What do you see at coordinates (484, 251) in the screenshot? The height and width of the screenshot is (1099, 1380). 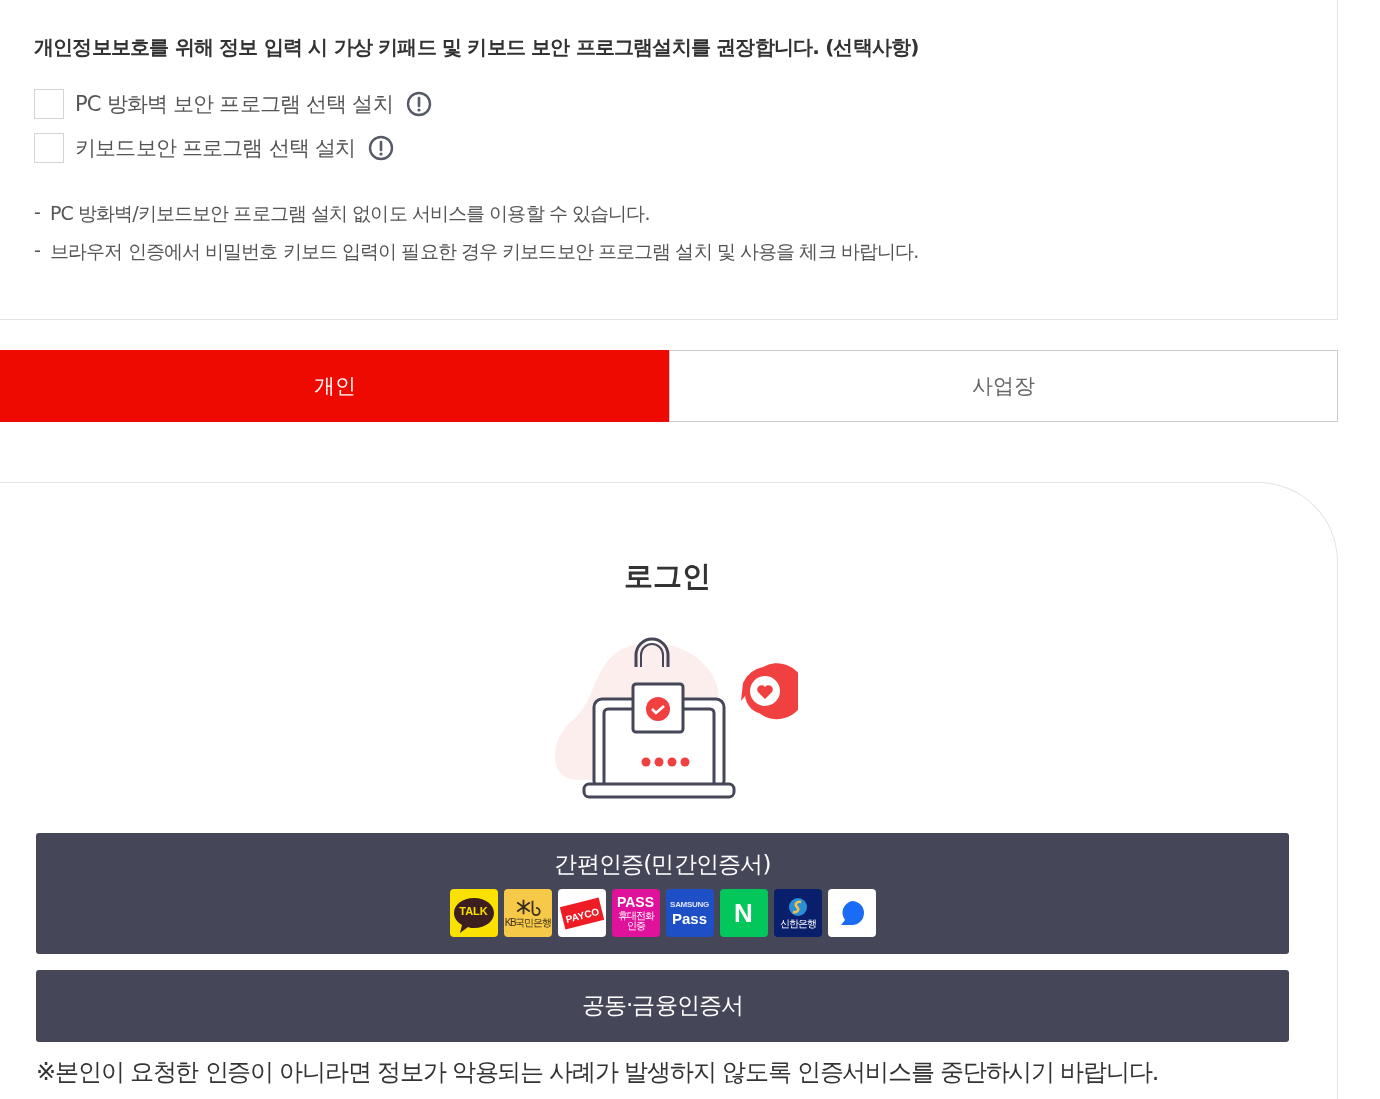 I see `note-text: 브라우저 인증에서 비밀번호 키보드 입력이 필요한 경우 키보드보안 프로그램 설치 및 사용을 체크 바랍니다.` at bounding box center [484, 251].